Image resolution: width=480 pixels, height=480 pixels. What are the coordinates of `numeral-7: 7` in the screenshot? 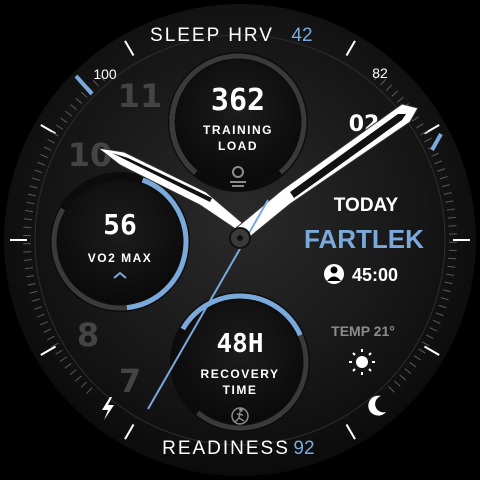 It's located at (130, 381).